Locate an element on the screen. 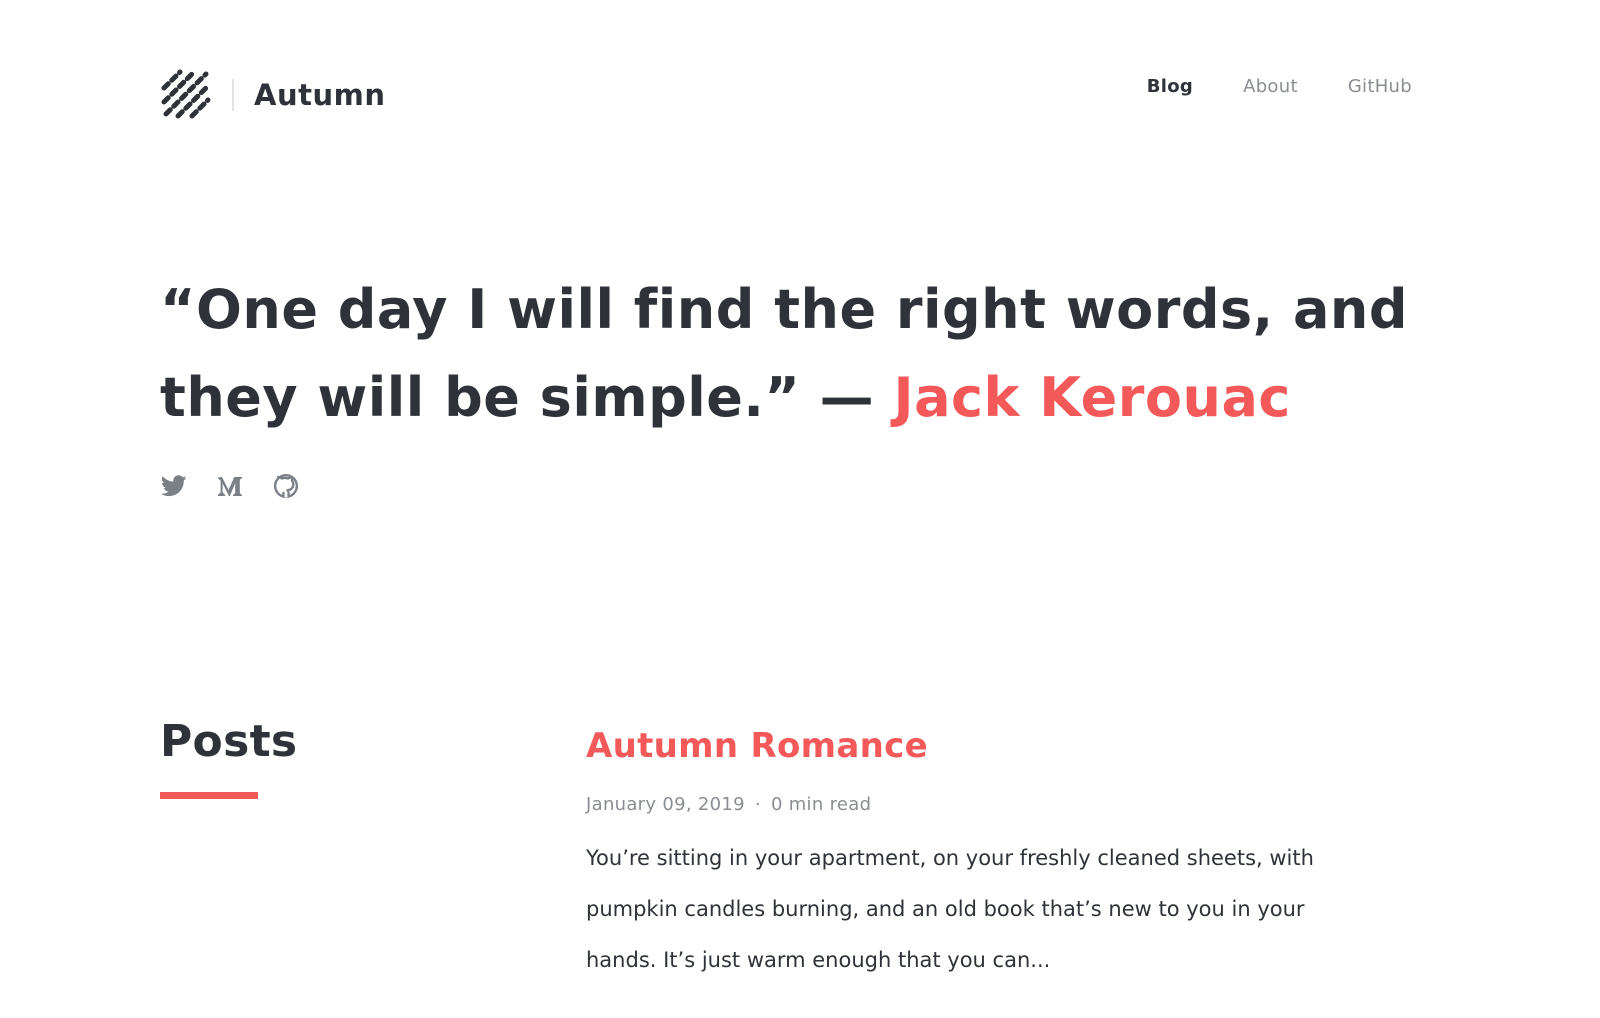 The height and width of the screenshot is (1018, 1600). diagonal-stripes-logo-icon is located at coordinates (186, 94).